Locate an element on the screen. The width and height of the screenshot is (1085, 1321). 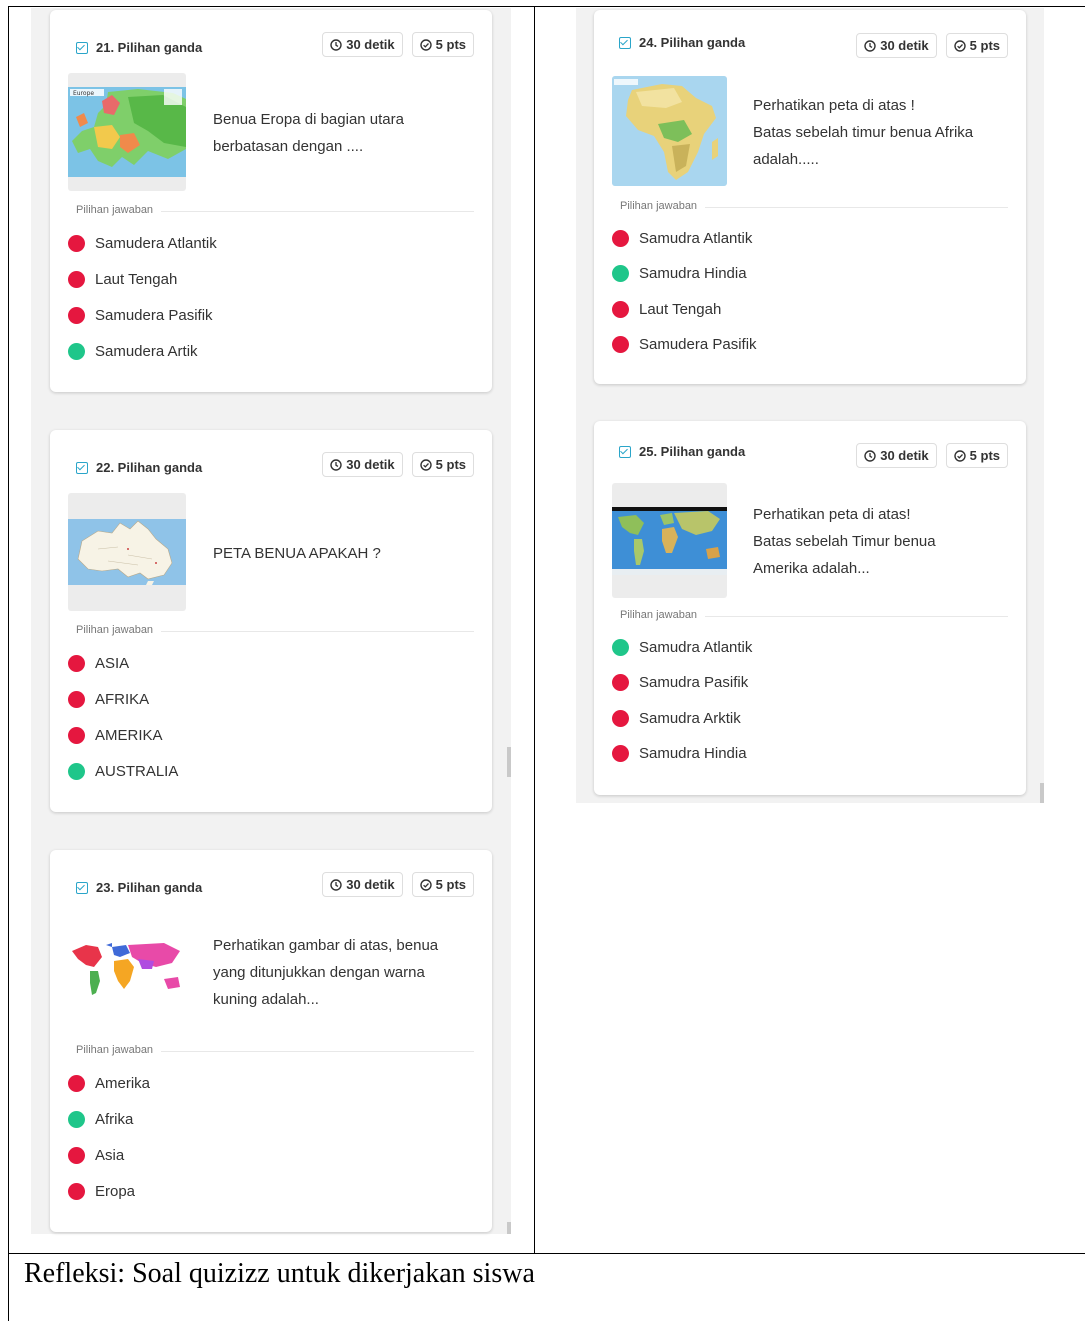
answer-label: Asia is located at coordinates (110, 1155).